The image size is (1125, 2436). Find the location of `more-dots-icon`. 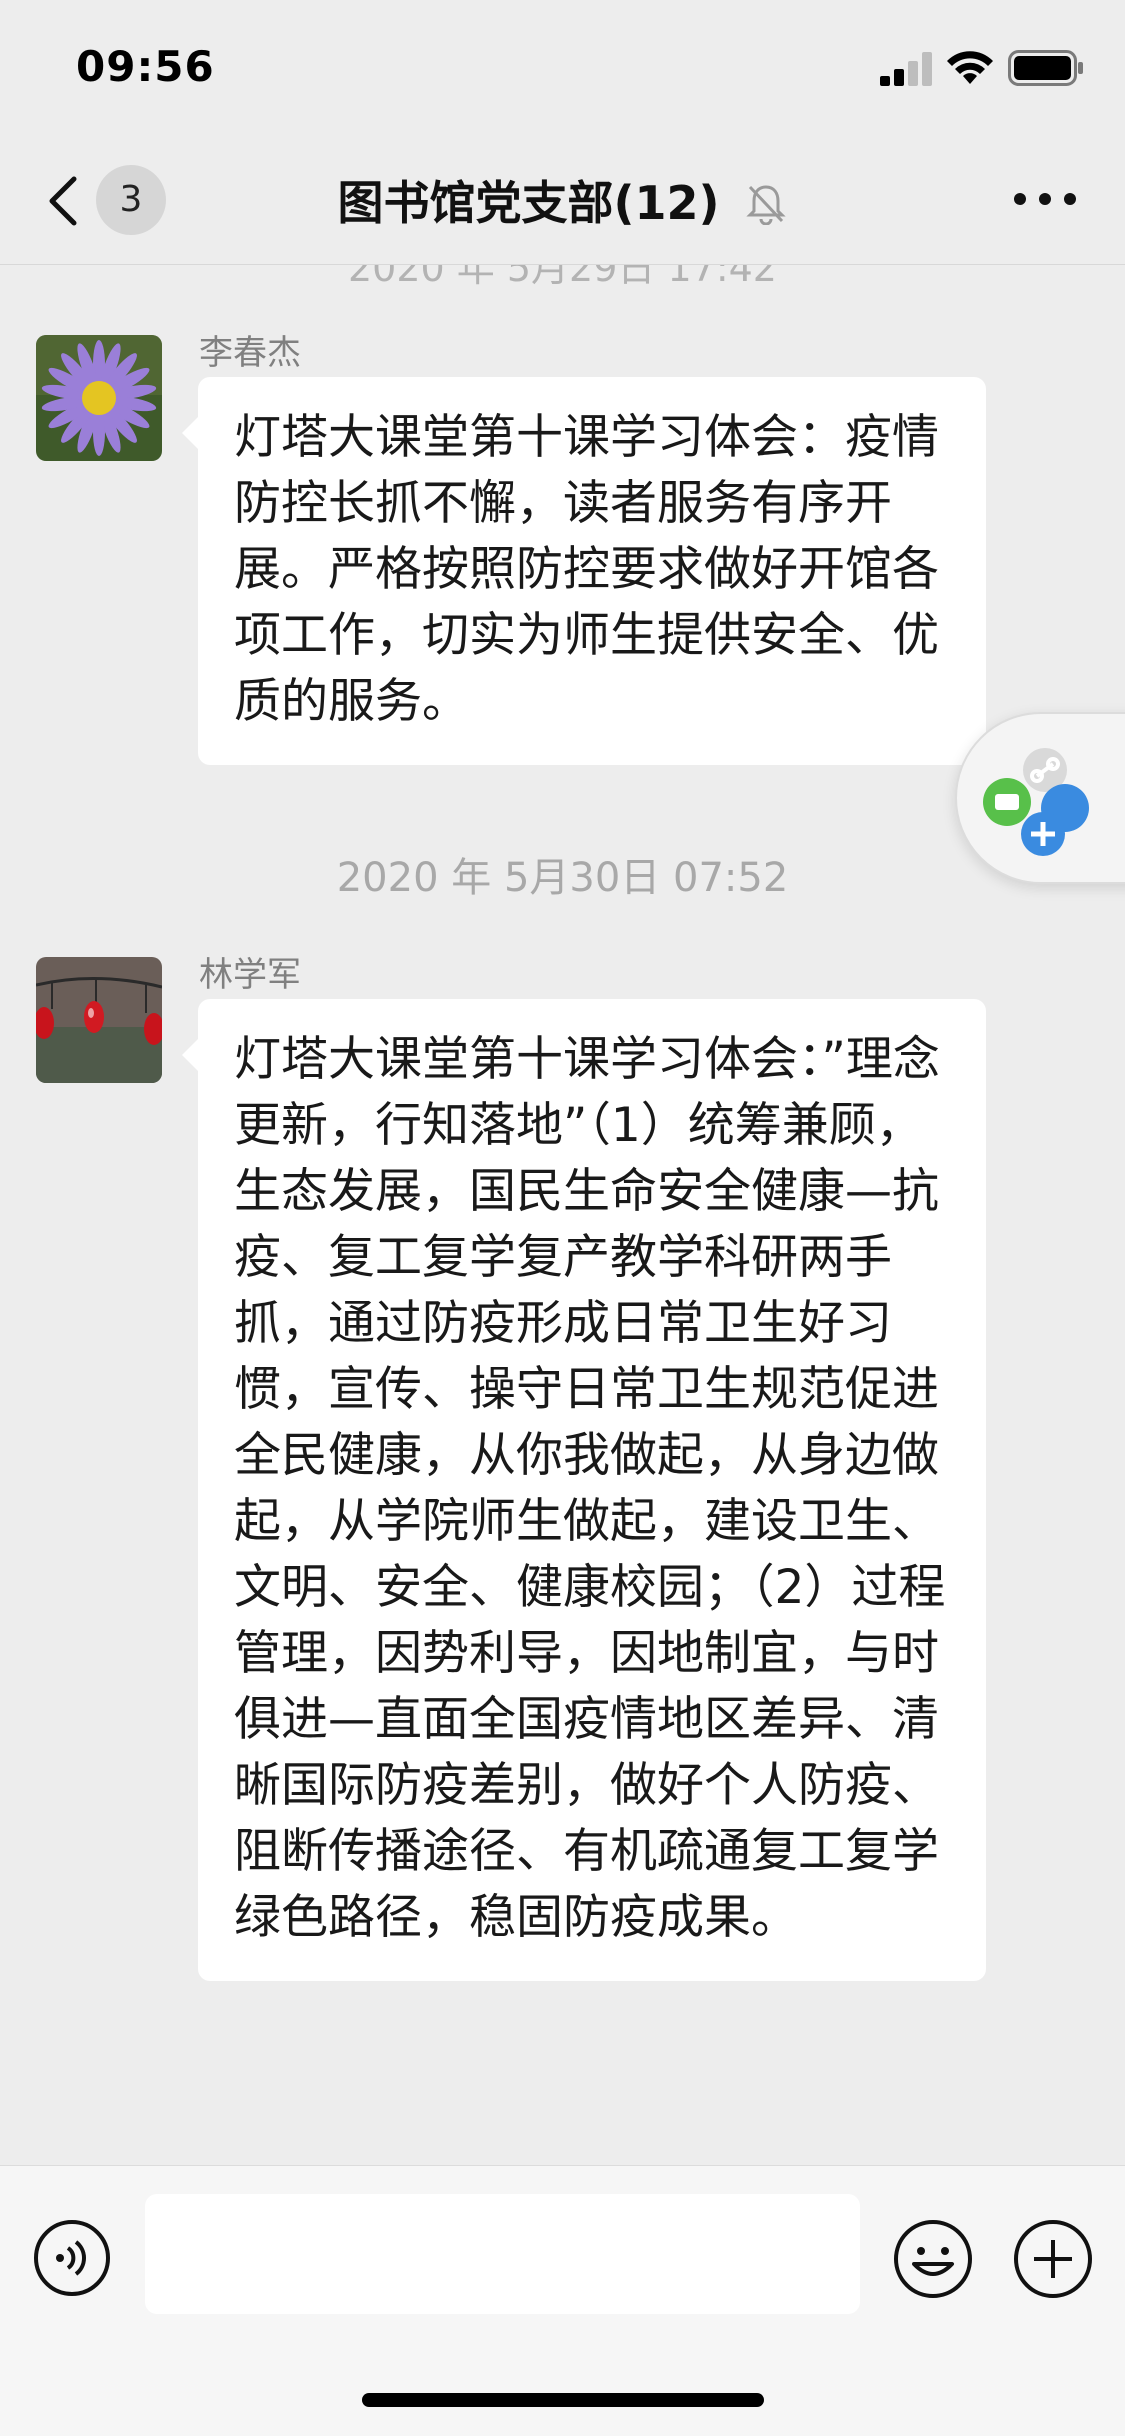

more-dots-icon is located at coordinates (1045, 199).